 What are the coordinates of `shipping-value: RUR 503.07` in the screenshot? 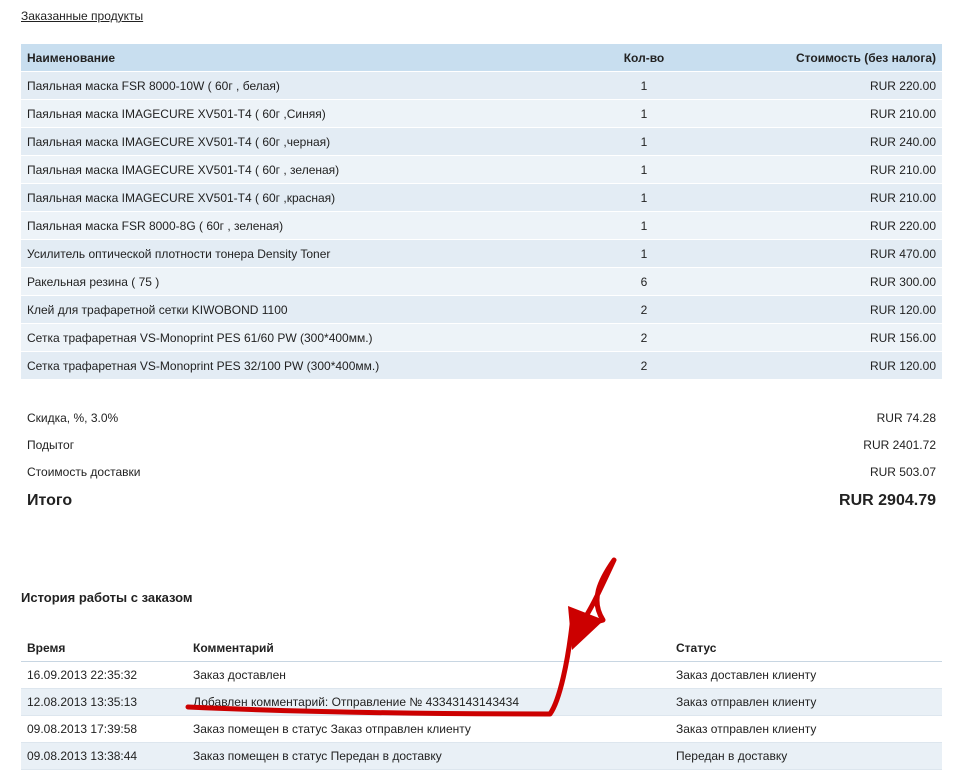 It's located at (902, 471).